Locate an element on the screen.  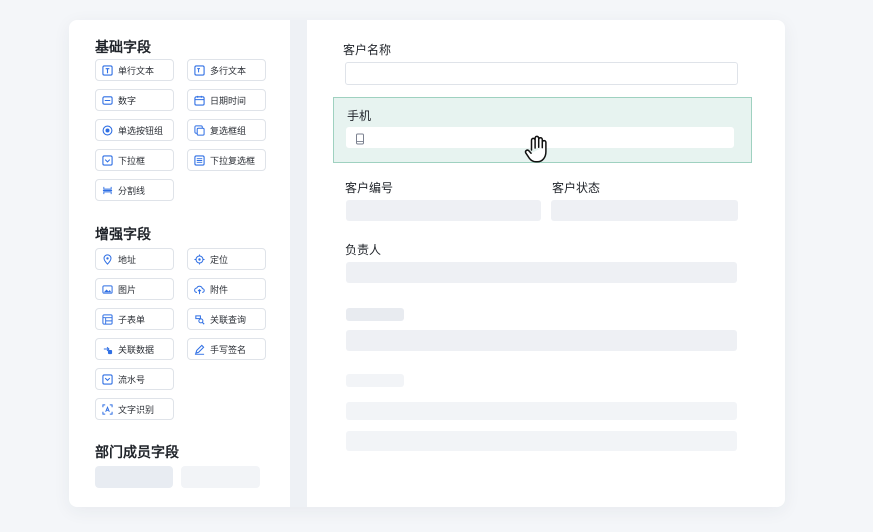
field-chip-datetime: 日期时间 is located at coordinates (226, 100).